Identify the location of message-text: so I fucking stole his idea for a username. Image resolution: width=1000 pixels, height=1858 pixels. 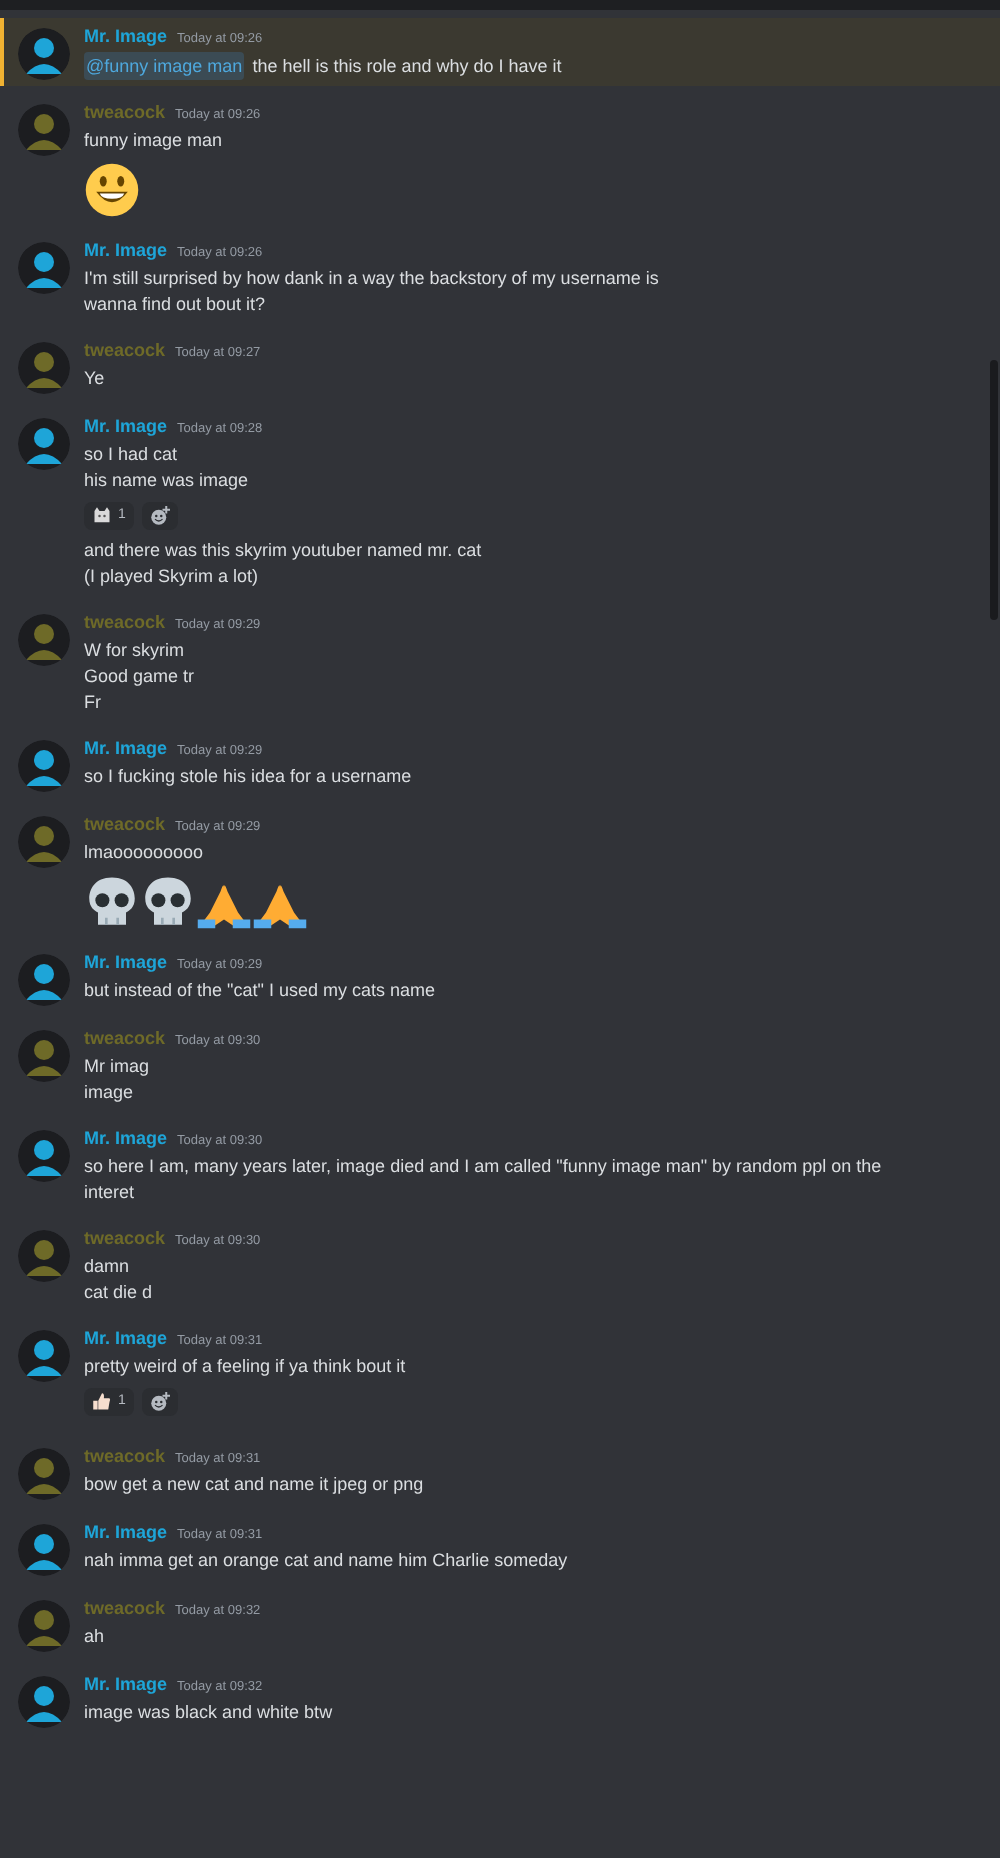
(249, 777).